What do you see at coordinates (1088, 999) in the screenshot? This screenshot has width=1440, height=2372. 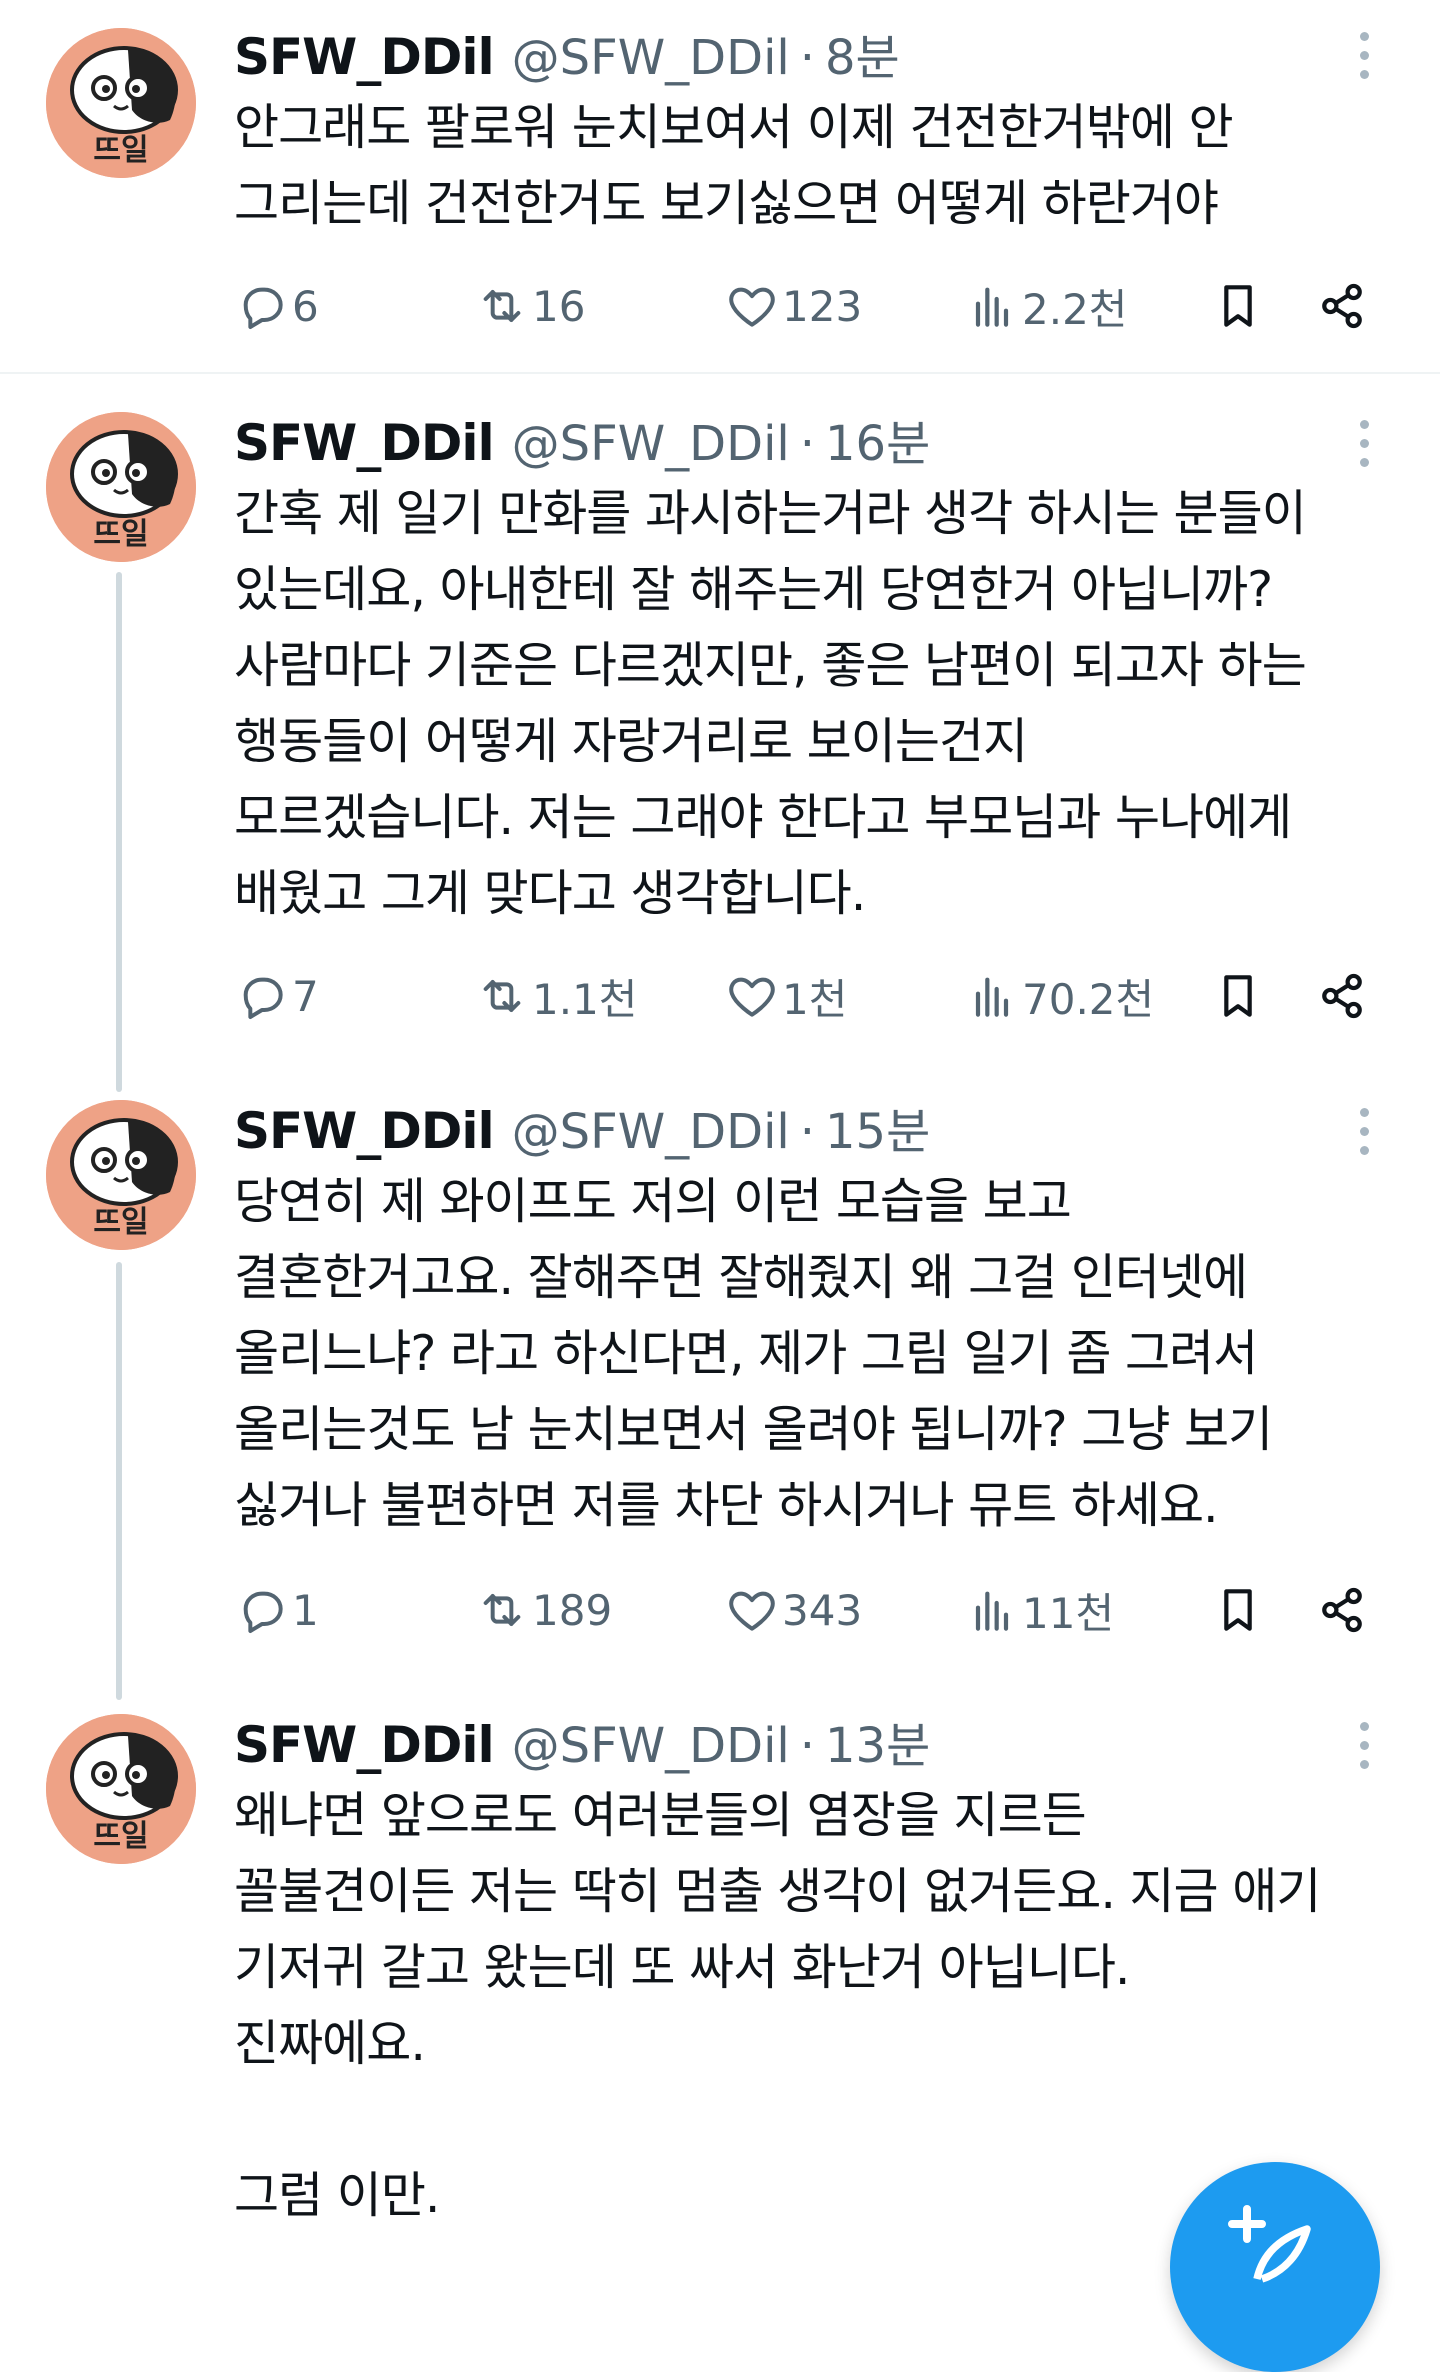 I see `views-count: 70.2천` at bounding box center [1088, 999].